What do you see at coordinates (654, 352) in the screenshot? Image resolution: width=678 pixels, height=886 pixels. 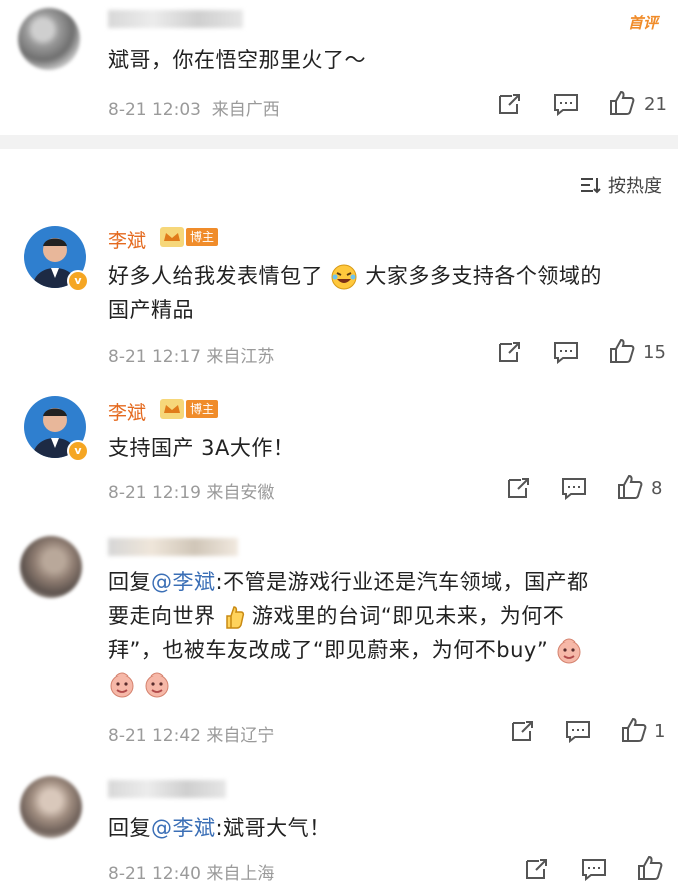 I see `like-count: 15` at bounding box center [654, 352].